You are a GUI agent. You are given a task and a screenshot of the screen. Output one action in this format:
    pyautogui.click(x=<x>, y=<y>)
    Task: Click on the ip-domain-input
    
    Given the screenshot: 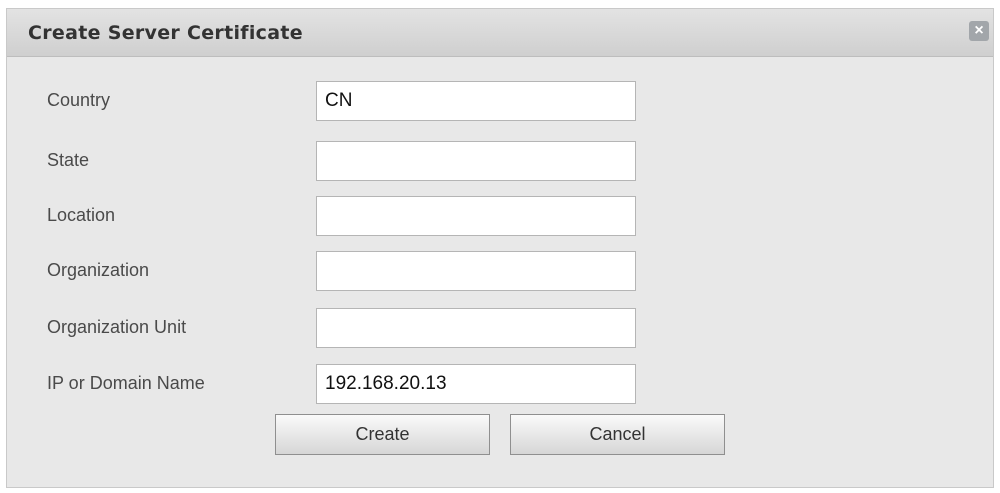 What is the action you would take?
    pyautogui.click(x=476, y=384)
    